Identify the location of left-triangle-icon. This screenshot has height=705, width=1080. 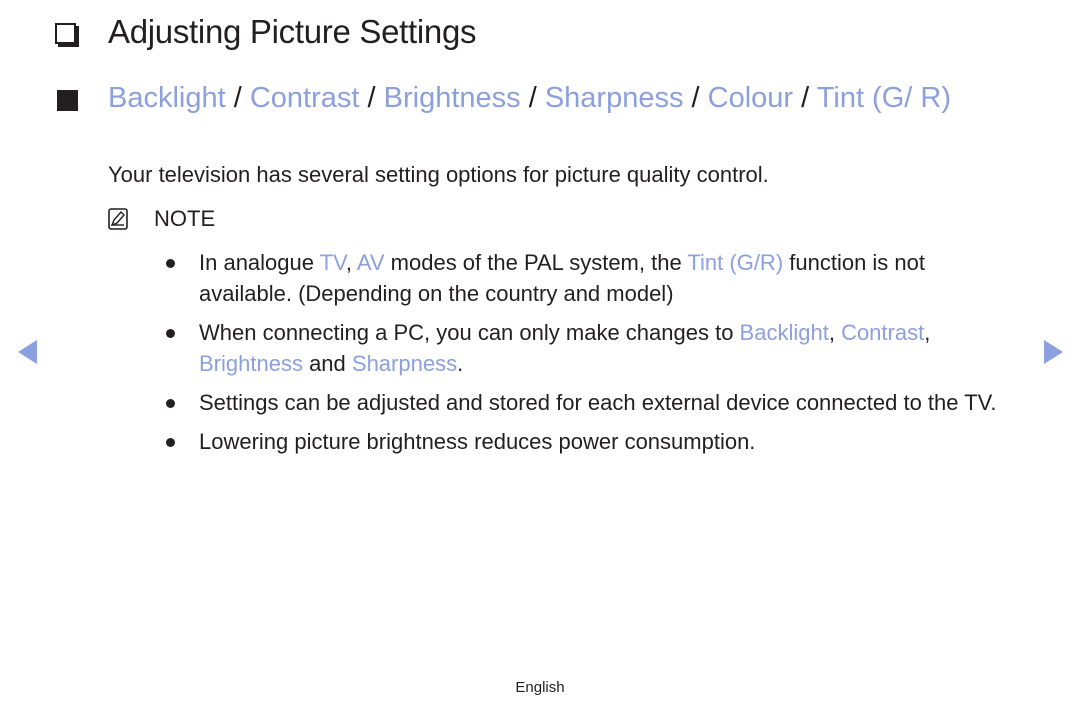
(27, 352).